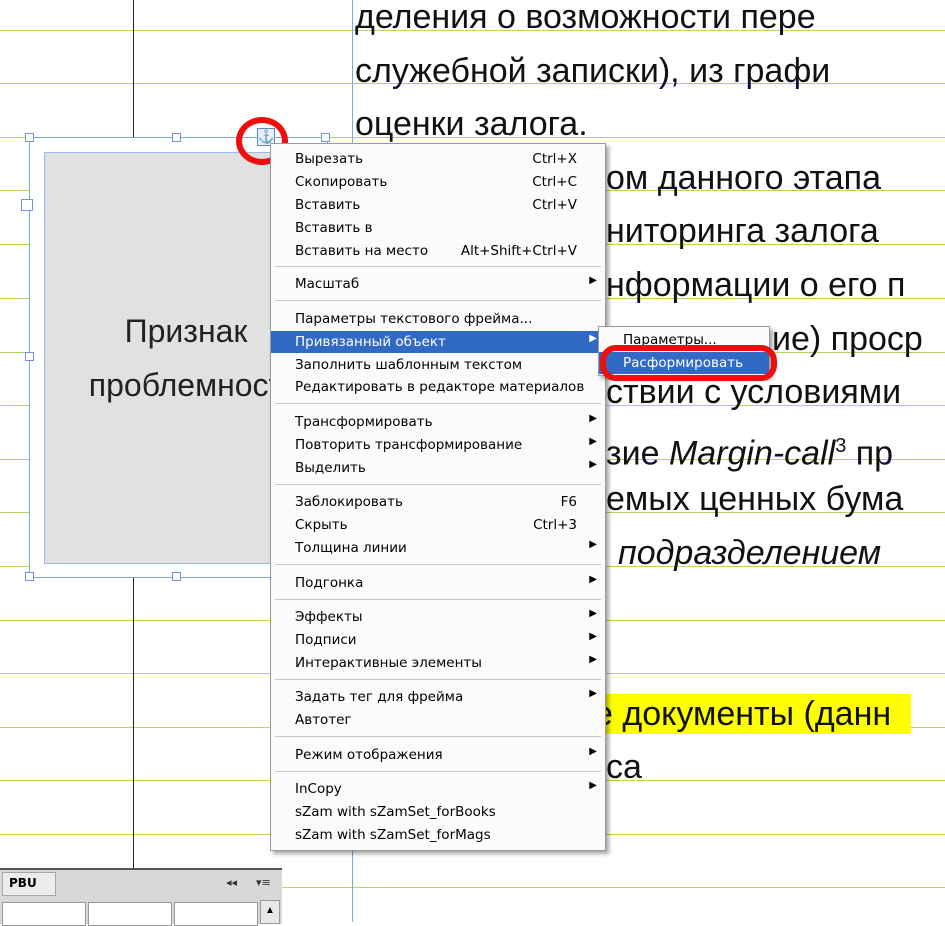  Describe the element at coordinates (141, 897) in the screenshot. I see `pbu-panel: PBU ◂◂ ▾≡ ▲` at that location.